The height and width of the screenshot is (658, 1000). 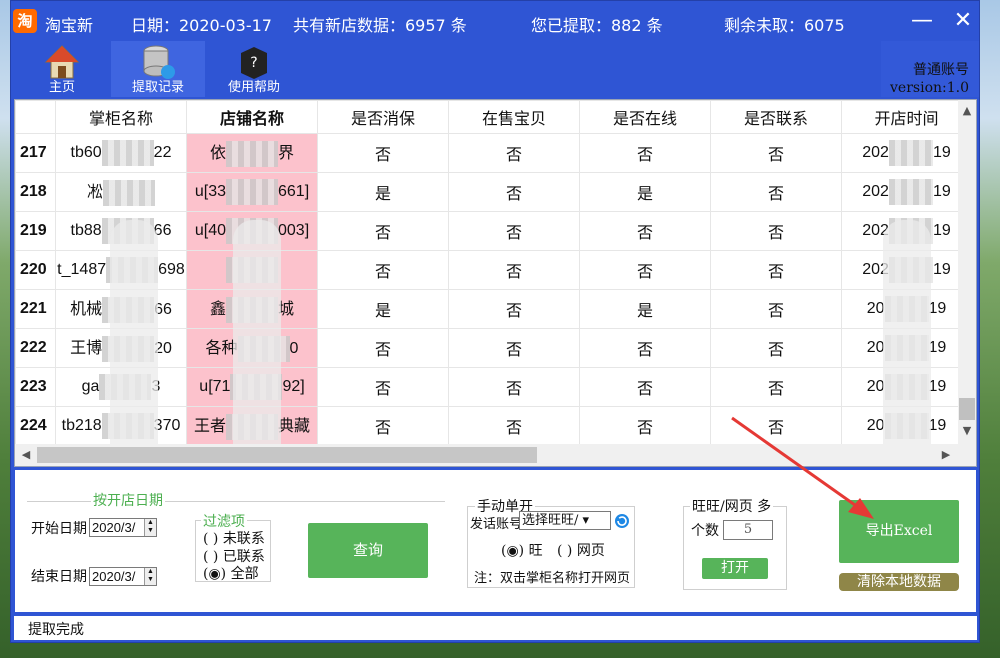 What do you see at coordinates (252, 192) in the screenshot?
I see `shop-name-cell: u[33 661]` at bounding box center [252, 192].